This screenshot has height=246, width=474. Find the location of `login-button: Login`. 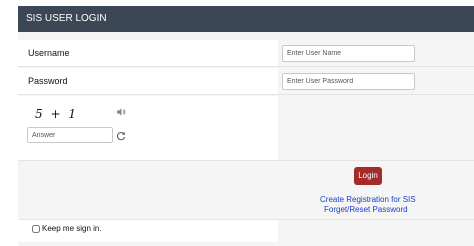

login-button: Login is located at coordinates (368, 176).